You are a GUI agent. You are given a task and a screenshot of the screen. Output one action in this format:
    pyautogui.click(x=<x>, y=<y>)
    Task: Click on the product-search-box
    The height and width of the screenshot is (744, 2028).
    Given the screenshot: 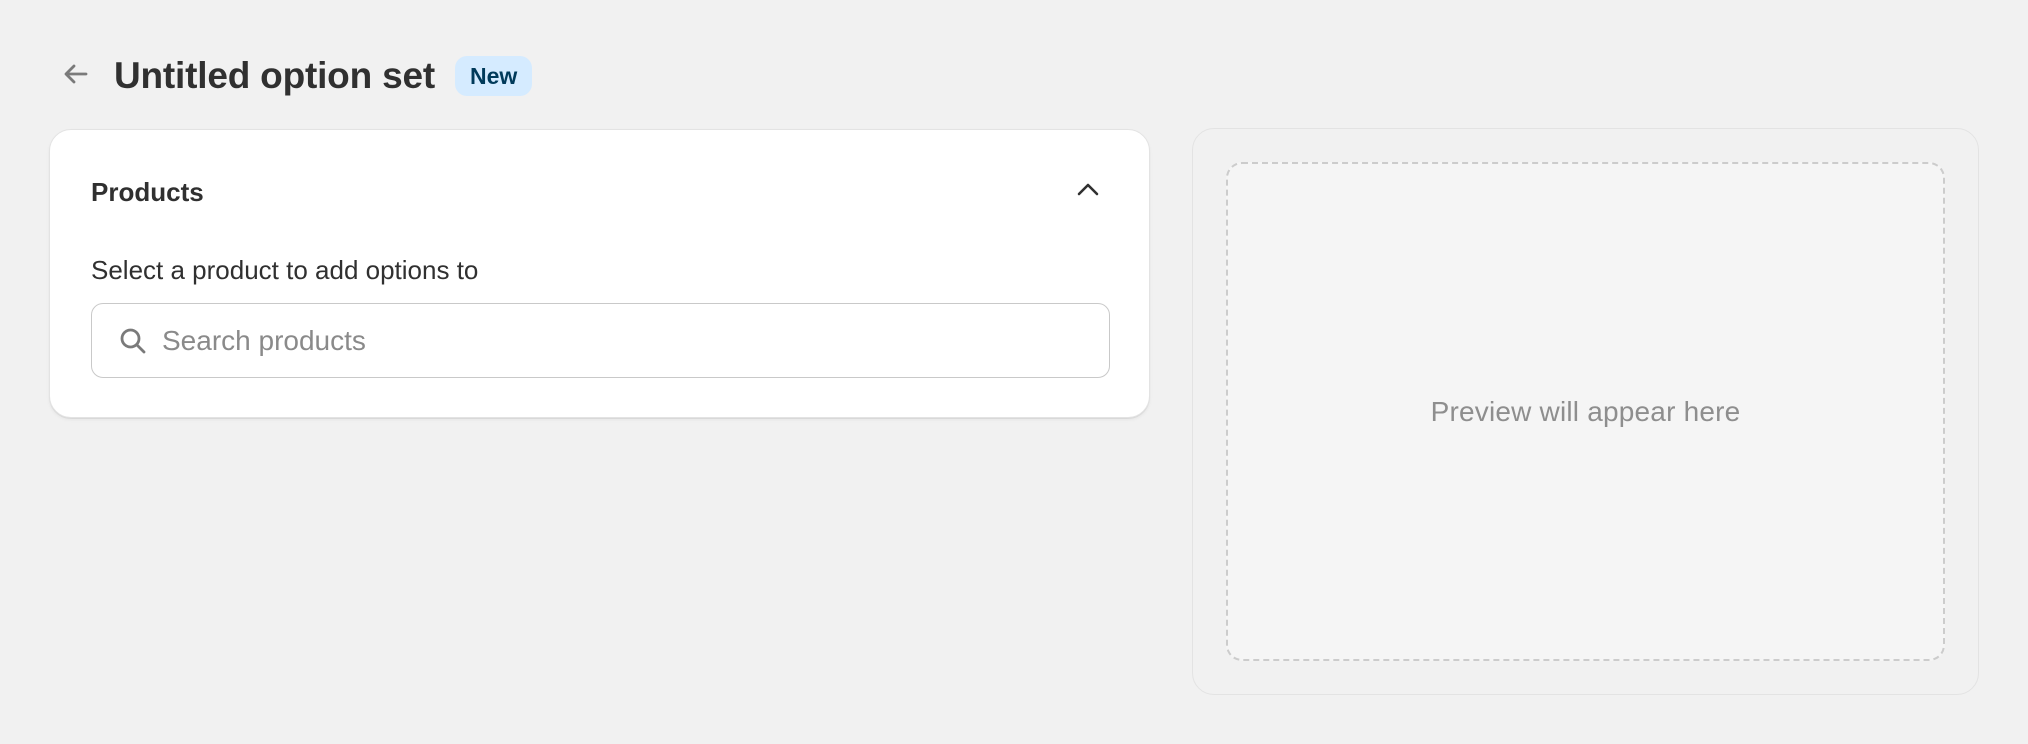 What is the action you would take?
    pyautogui.click(x=600, y=340)
    